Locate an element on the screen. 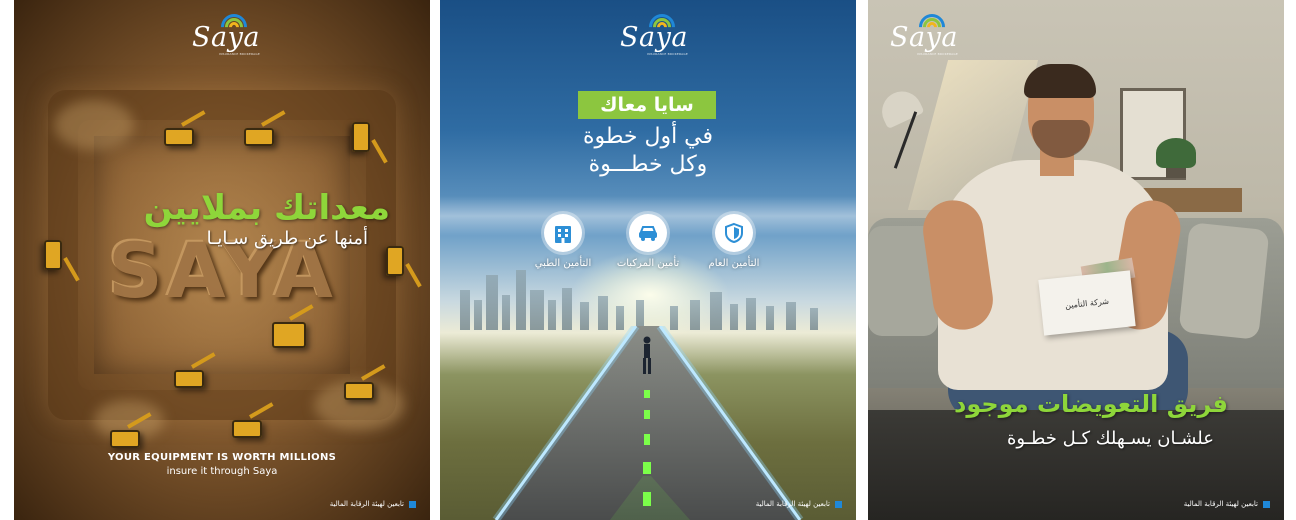  equipment-headline: معداتك بملايين is located at coordinates (266, 208).